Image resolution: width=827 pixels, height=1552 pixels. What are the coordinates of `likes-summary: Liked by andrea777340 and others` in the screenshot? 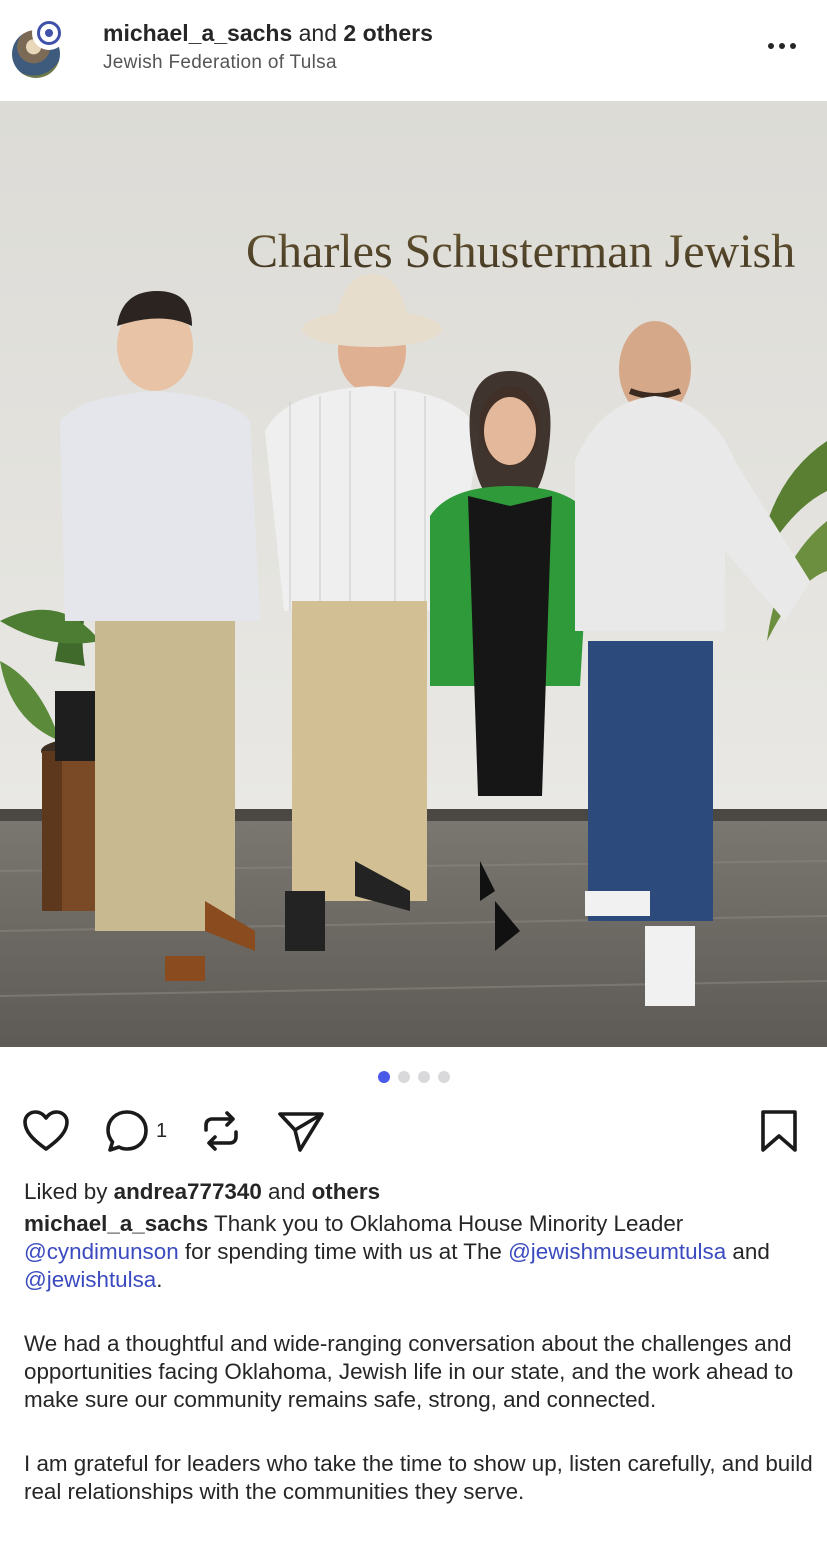 It's located at (419, 1192).